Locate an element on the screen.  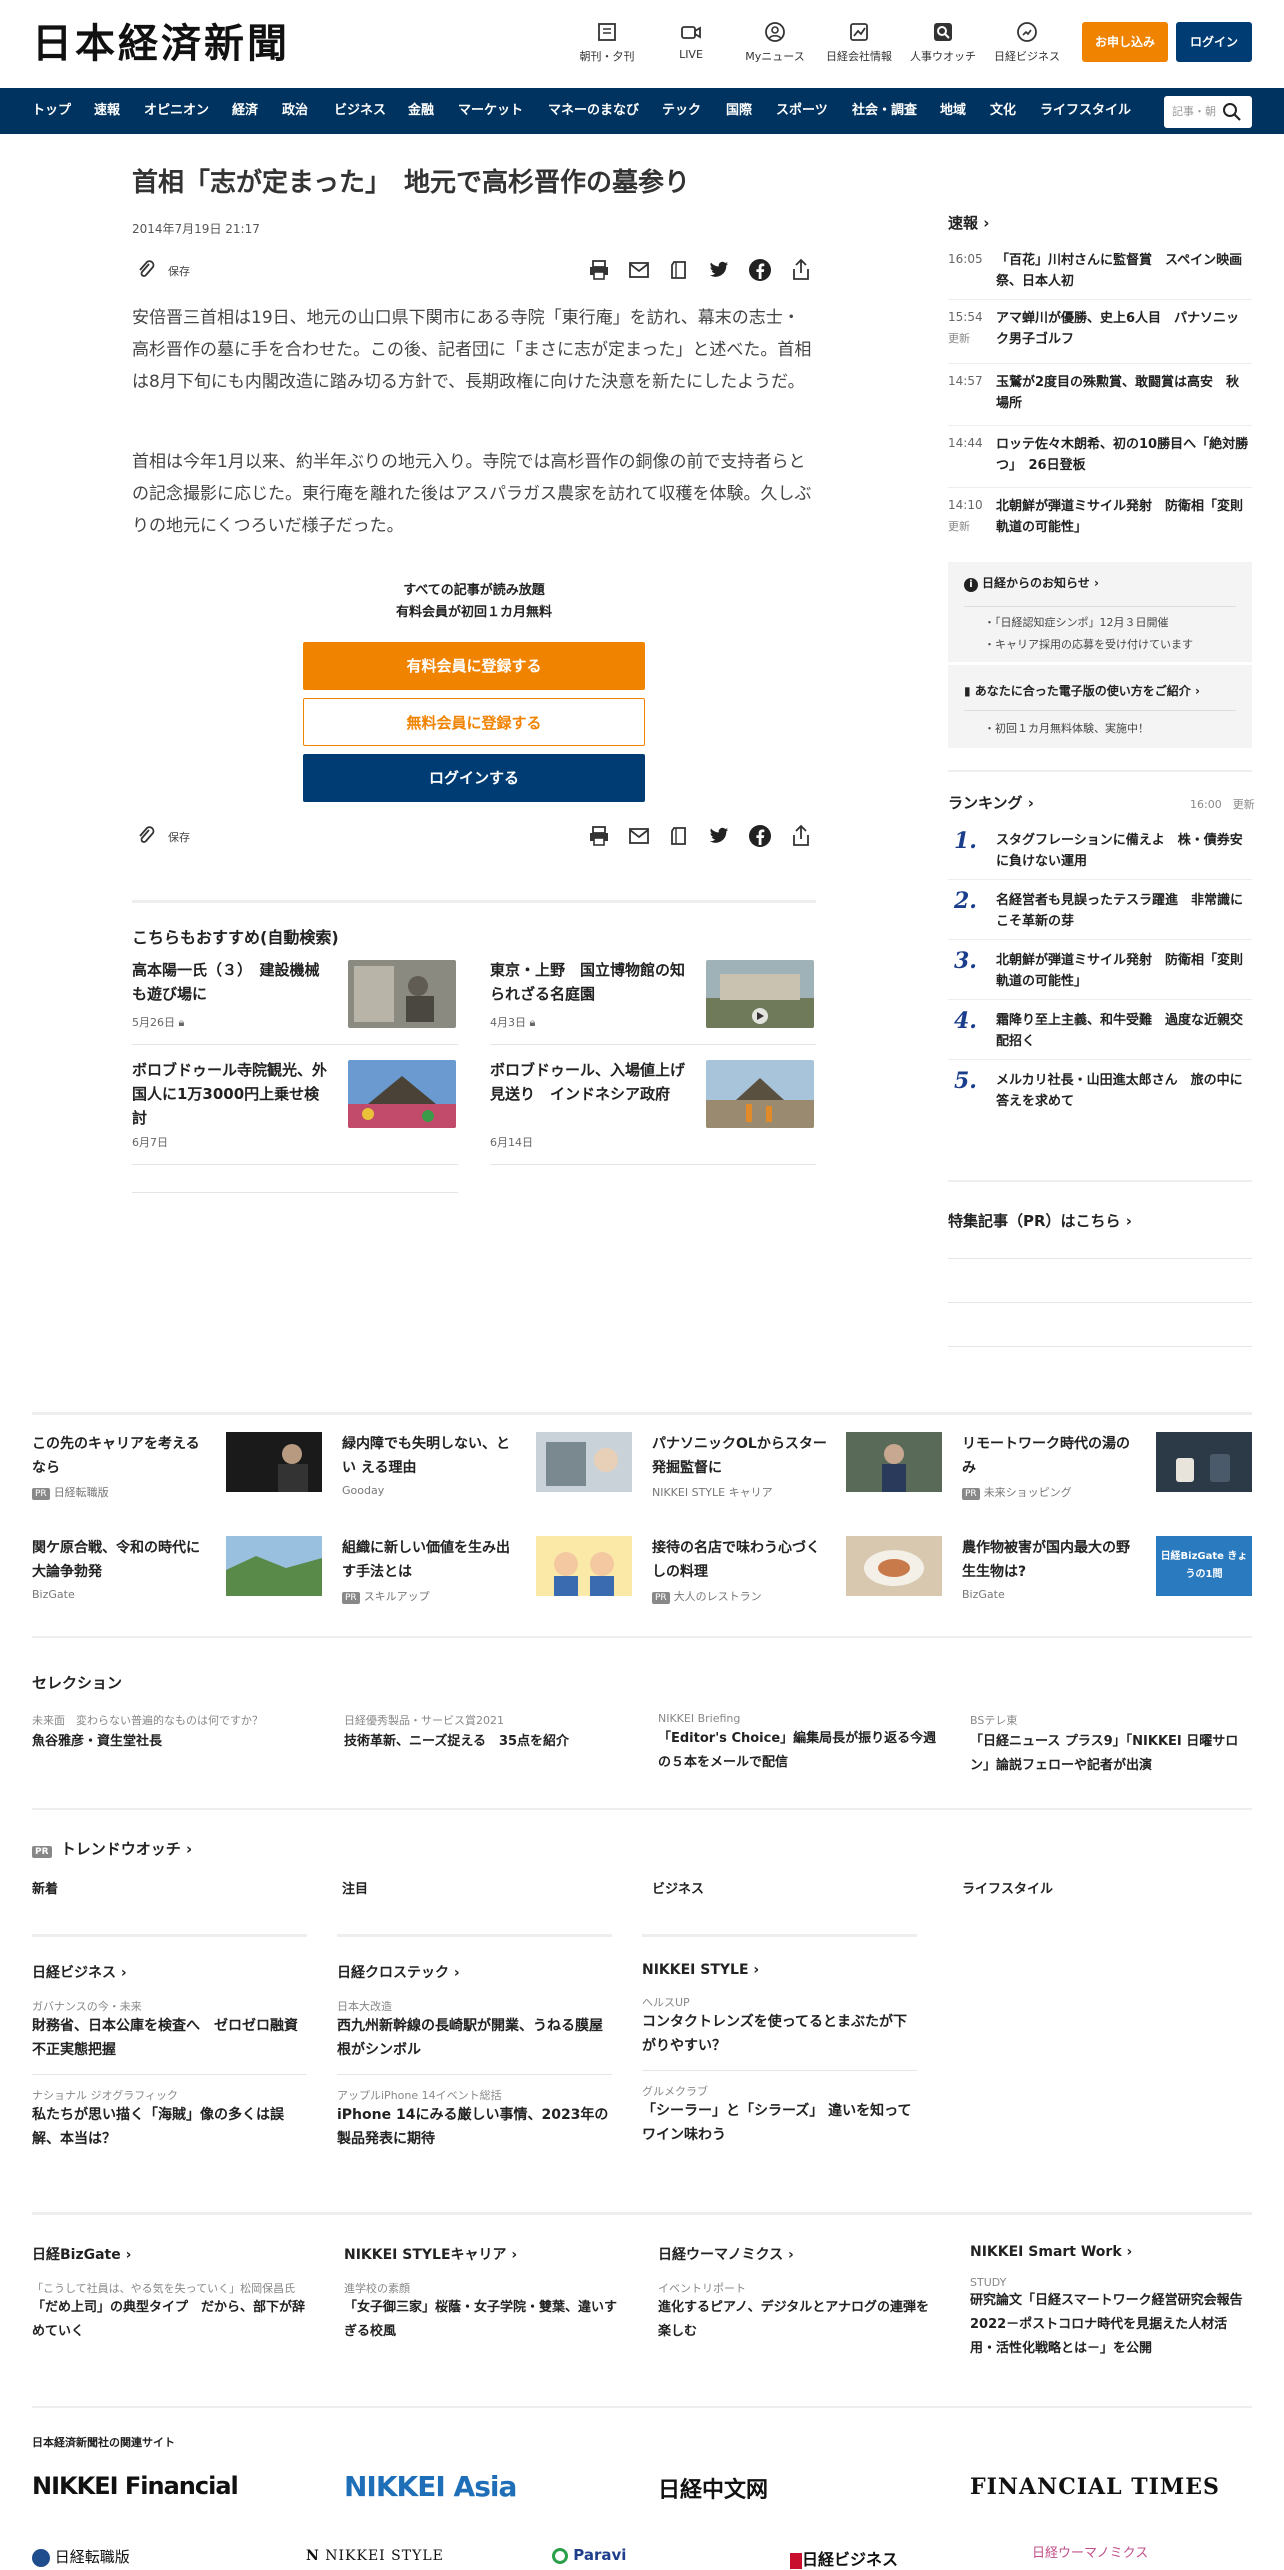
ranking-item: 3. 北朝鮮が弾道ミサイル発射 防衛相「変則軌道の可能性」 is located at coordinates (1100, 974).